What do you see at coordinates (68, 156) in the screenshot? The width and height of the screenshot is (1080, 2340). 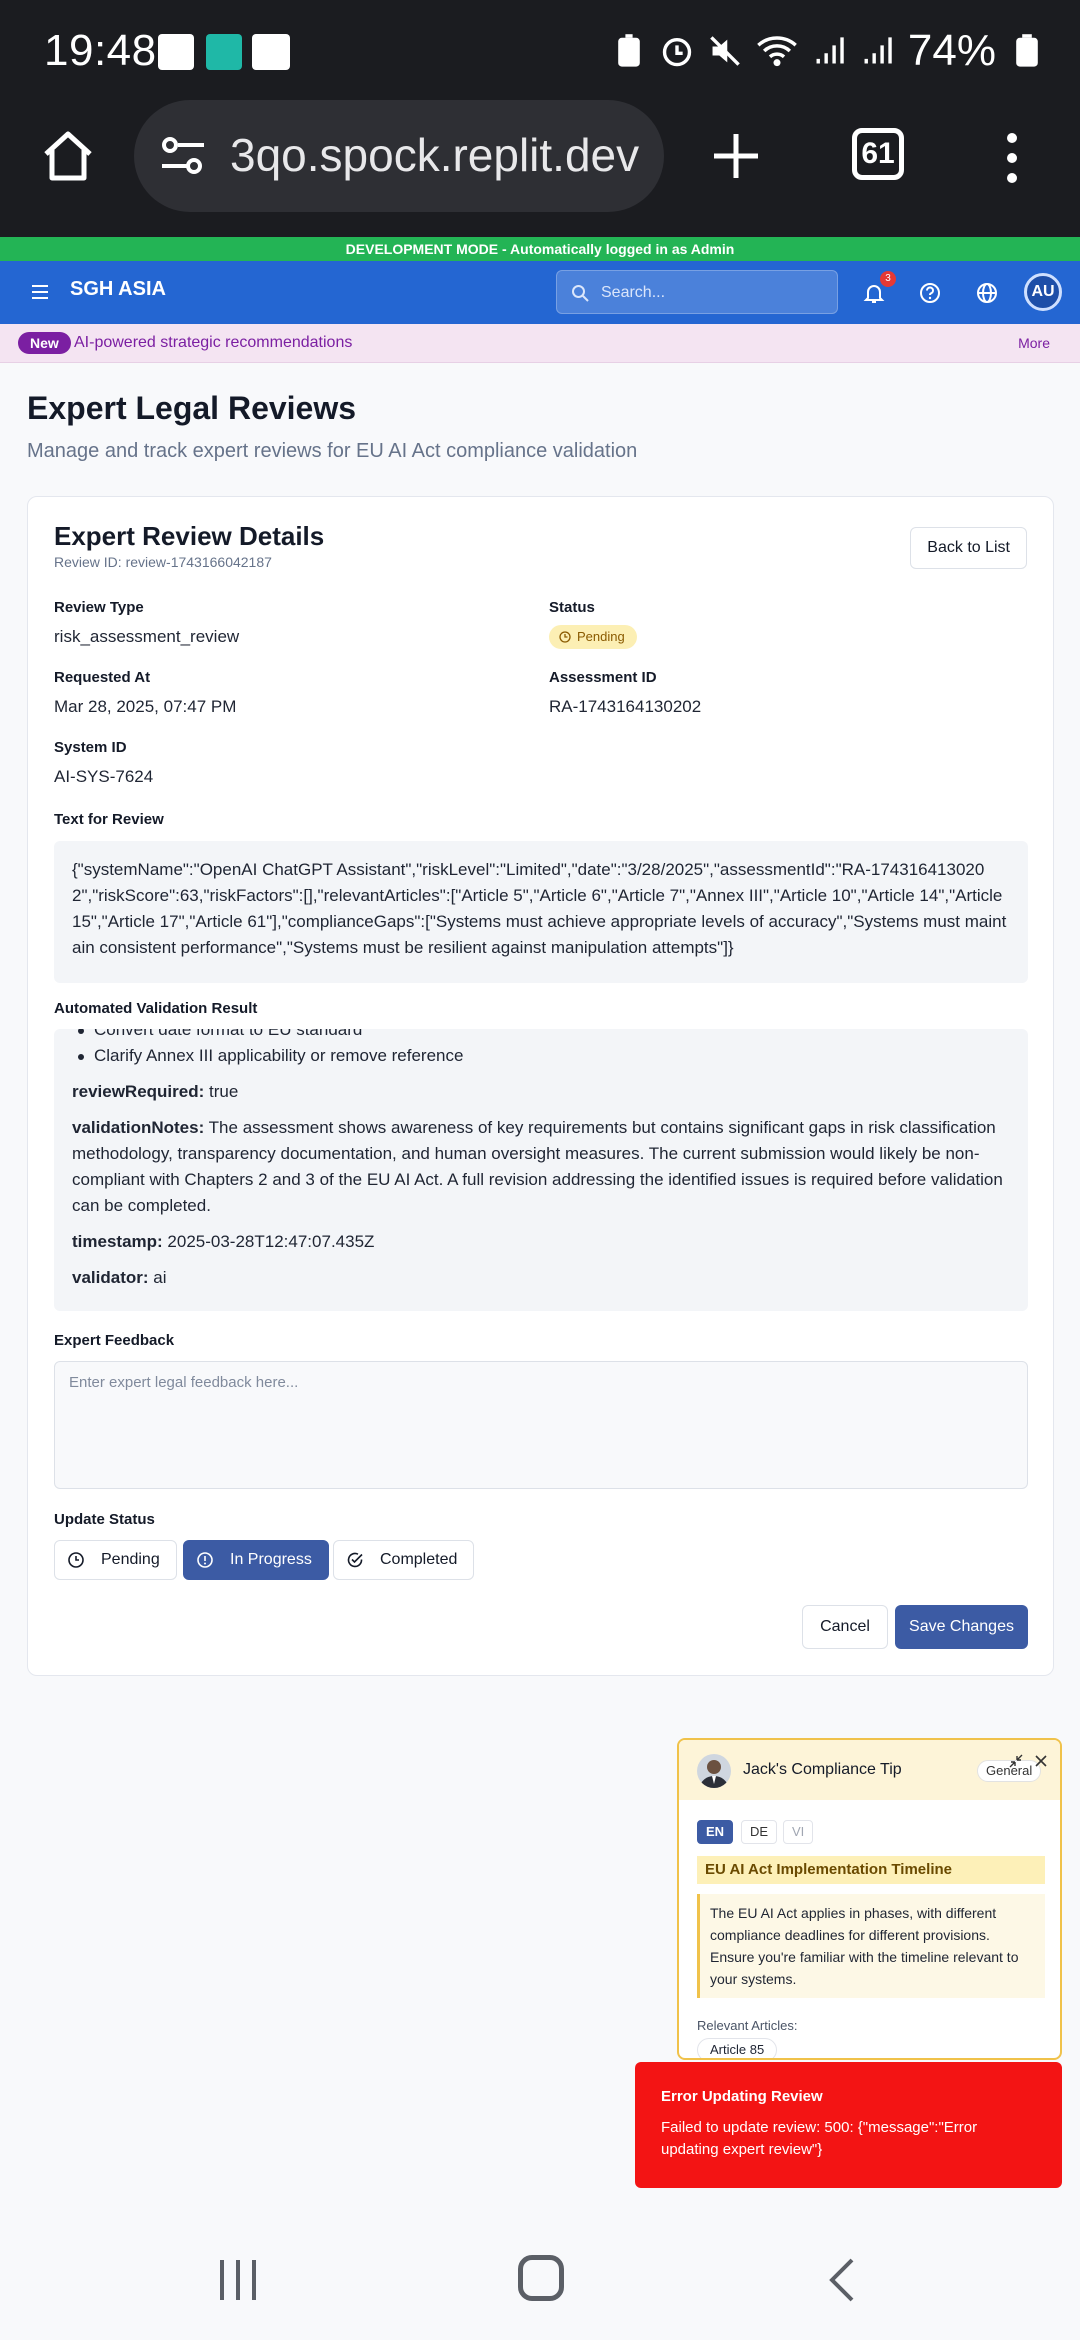 I see `home-icon` at bounding box center [68, 156].